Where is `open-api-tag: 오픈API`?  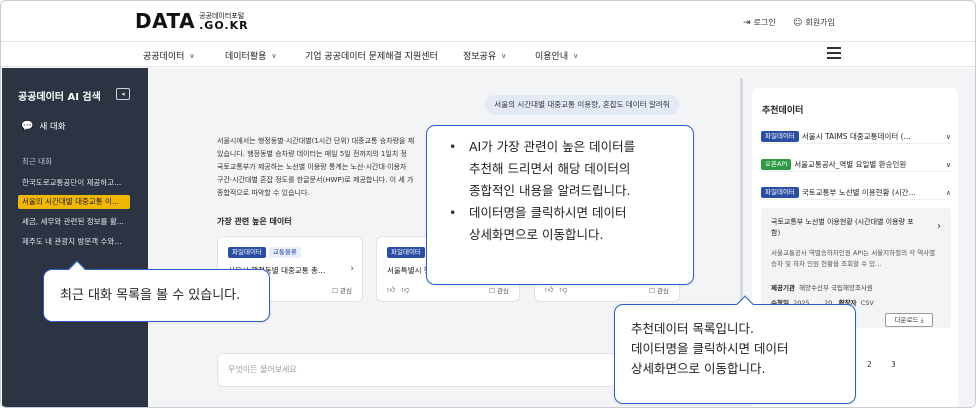
open-api-tag: 오픈API is located at coordinates (776, 164).